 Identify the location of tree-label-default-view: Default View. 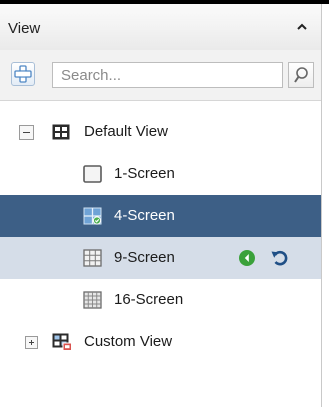
(126, 131).